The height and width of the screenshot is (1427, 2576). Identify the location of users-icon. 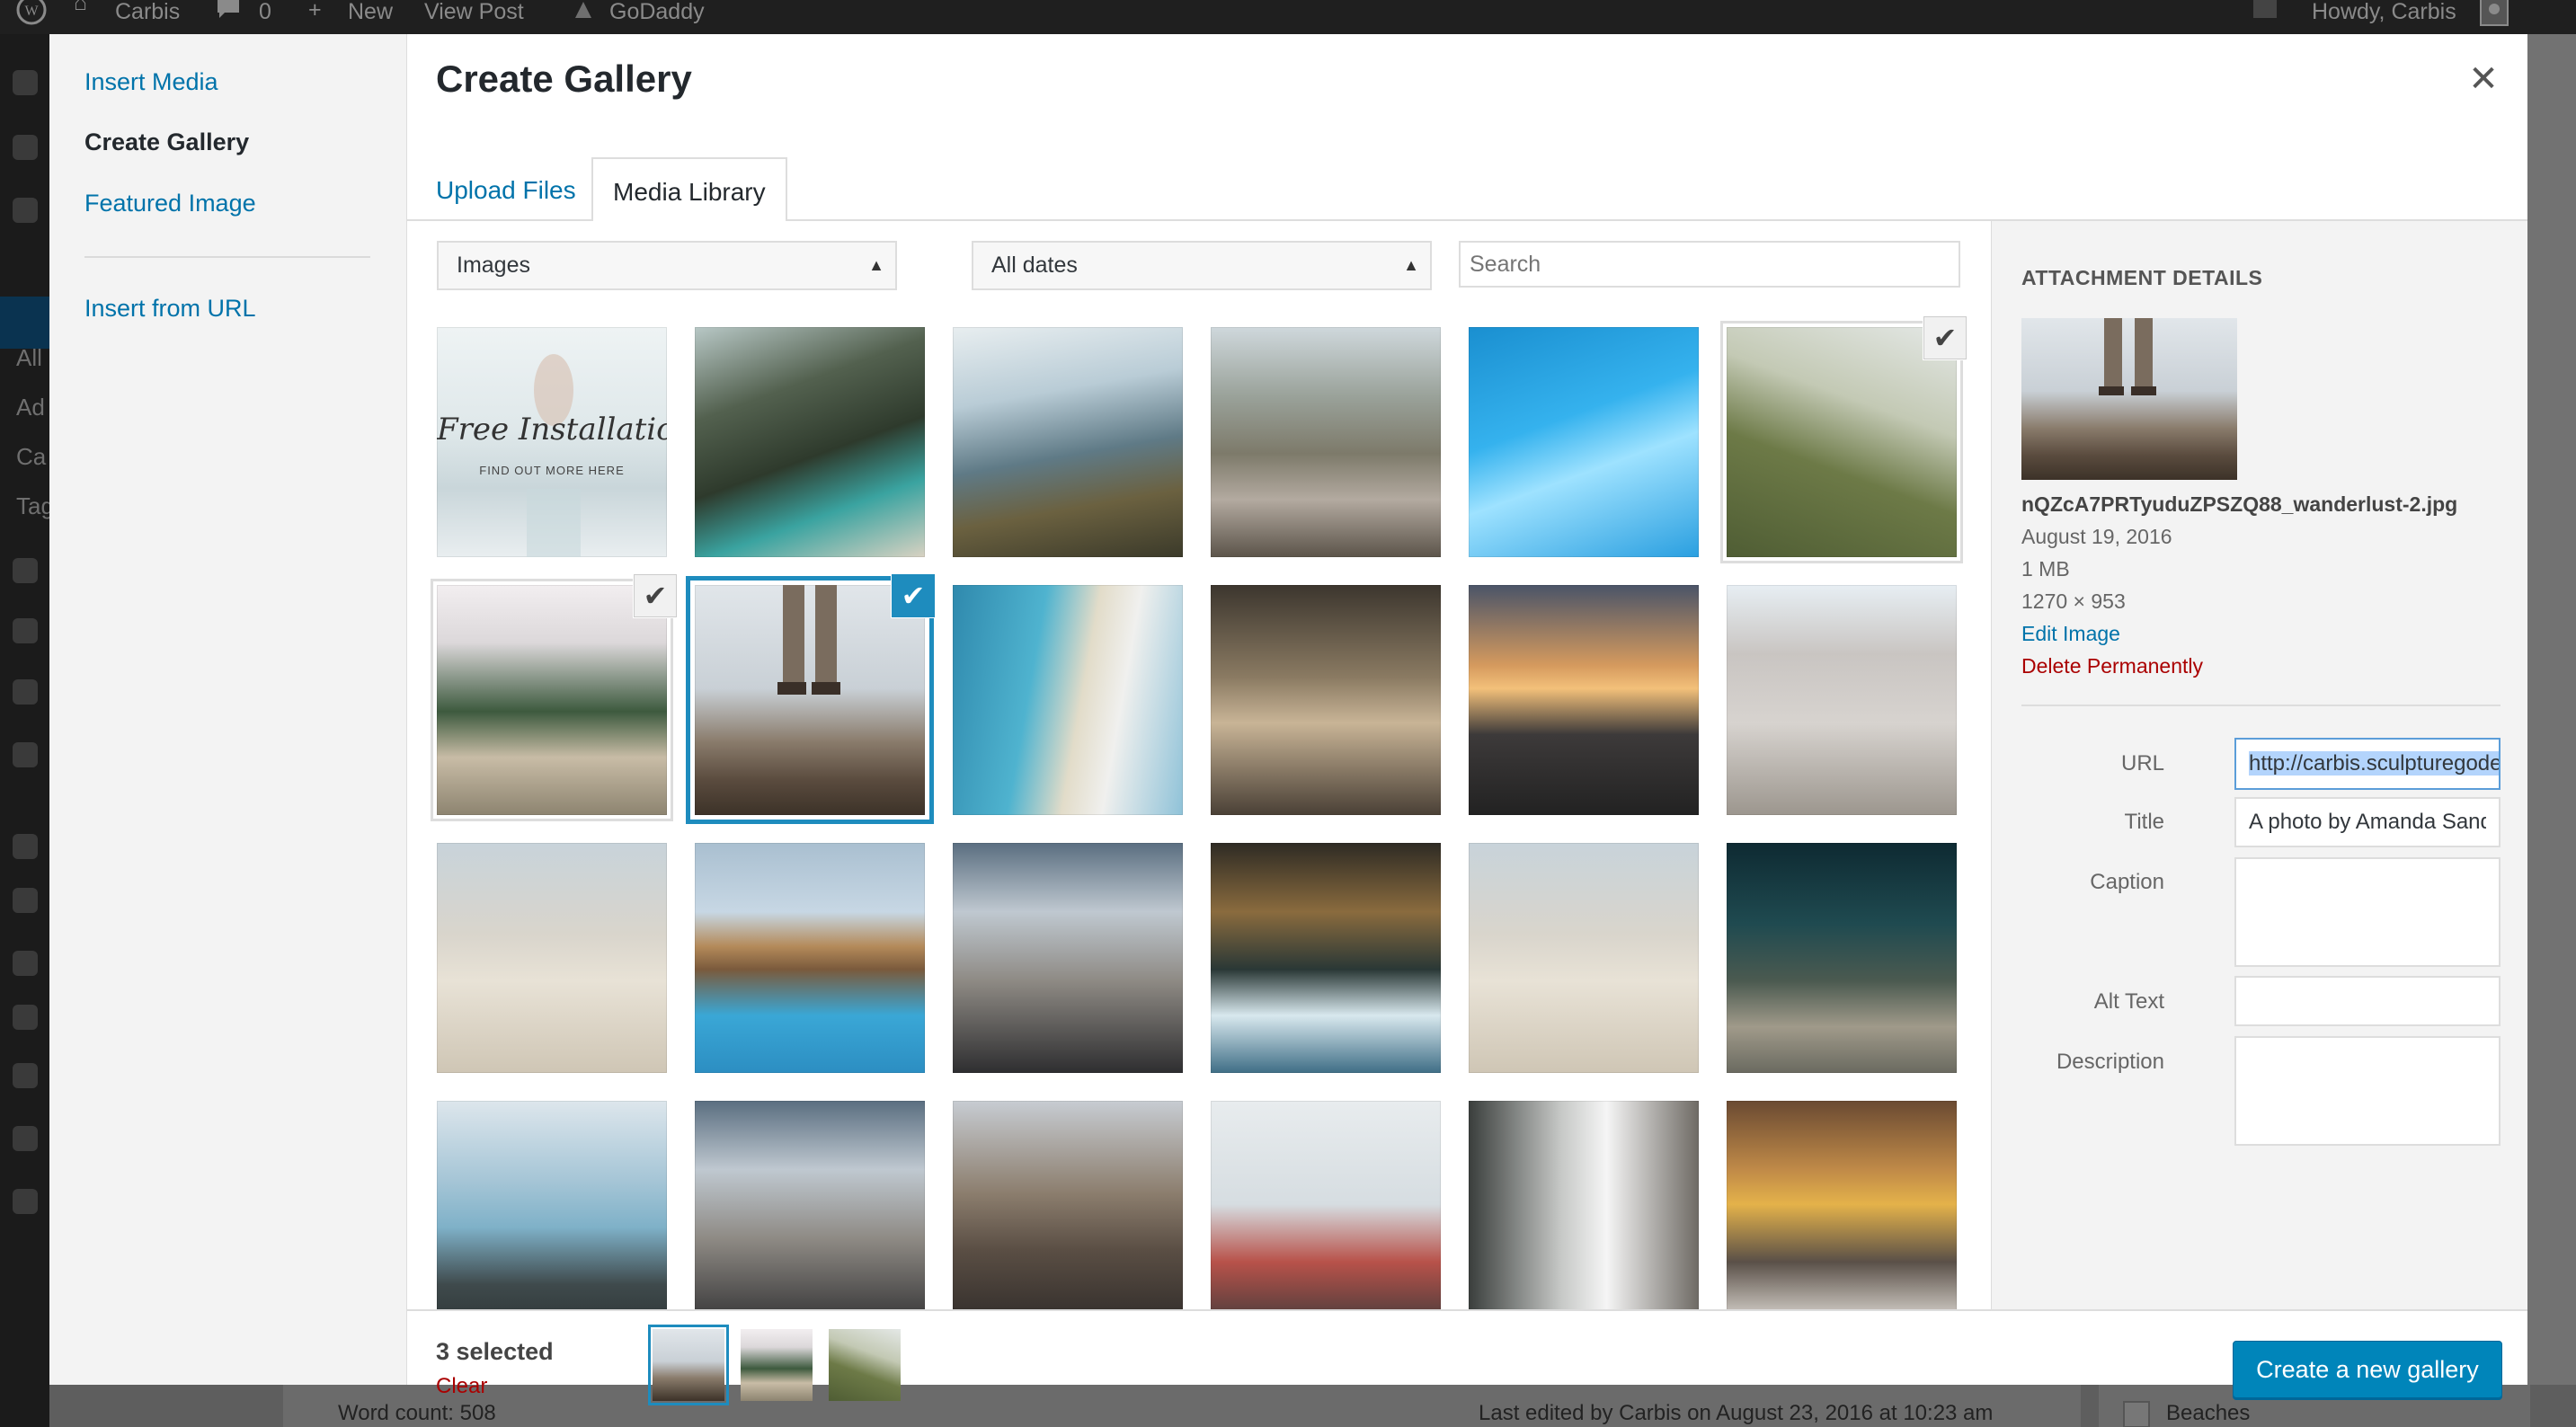
(25, 963).